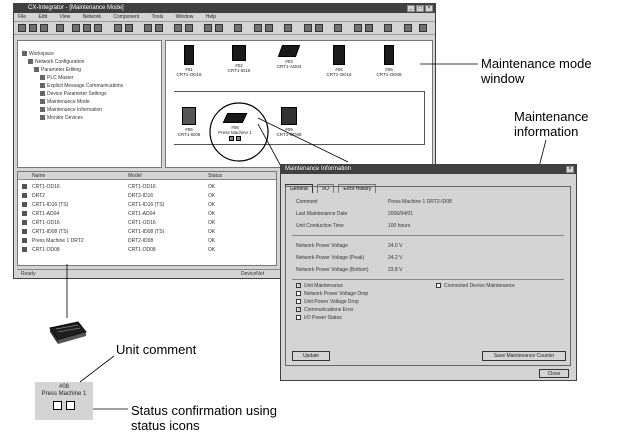 The width and height of the screenshot is (627, 439). I want to click on status-checkbox: ✓ Communications Error, so click(325, 310).